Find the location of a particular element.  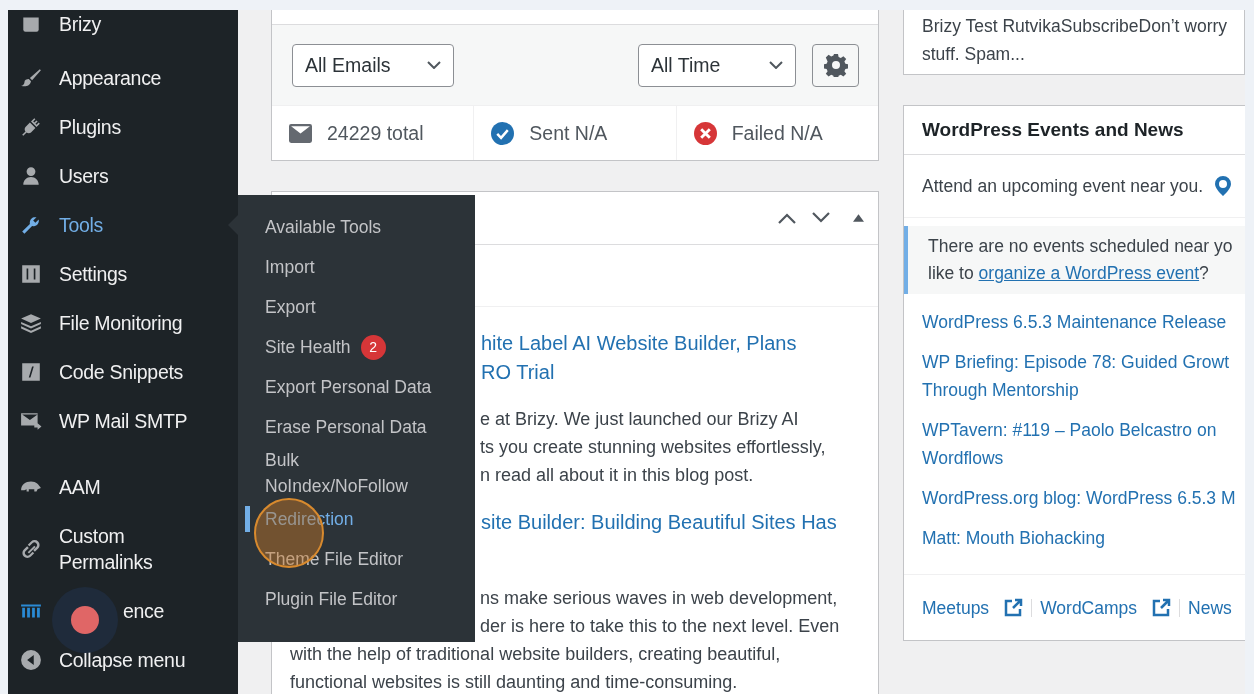

count-badge: 2 is located at coordinates (373, 347).